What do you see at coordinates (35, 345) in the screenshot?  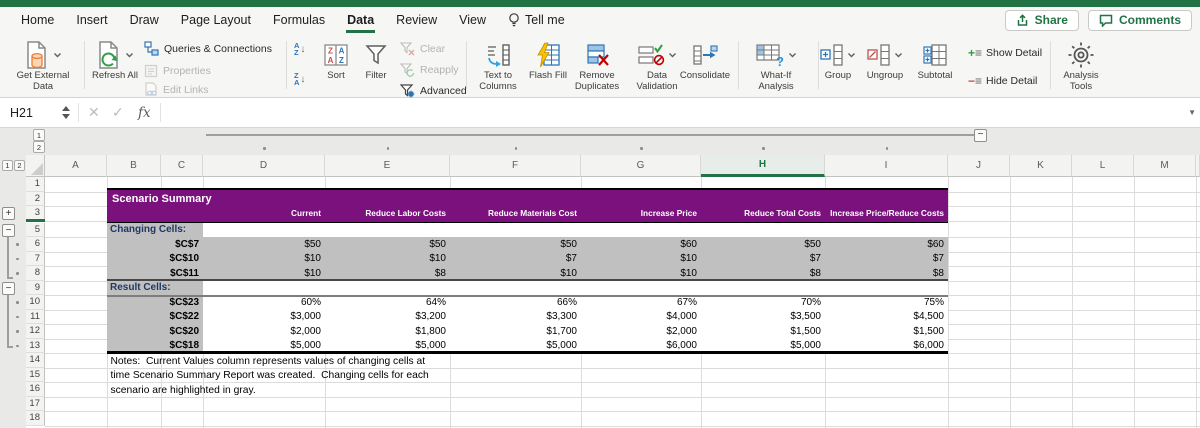 I see `row-header-13: 13` at bounding box center [35, 345].